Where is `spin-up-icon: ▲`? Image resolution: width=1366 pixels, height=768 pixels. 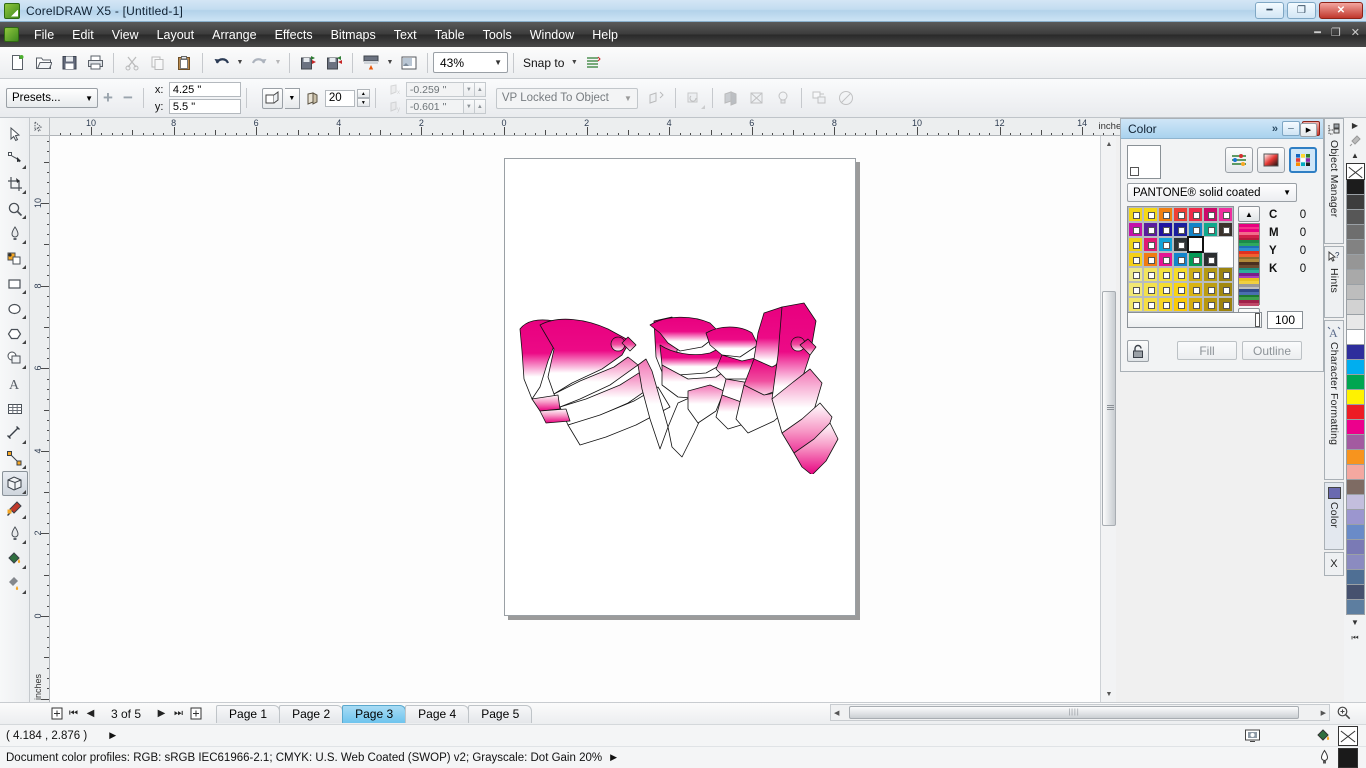 spin-up-icon: ▲ is located at coordinates (363, 93).